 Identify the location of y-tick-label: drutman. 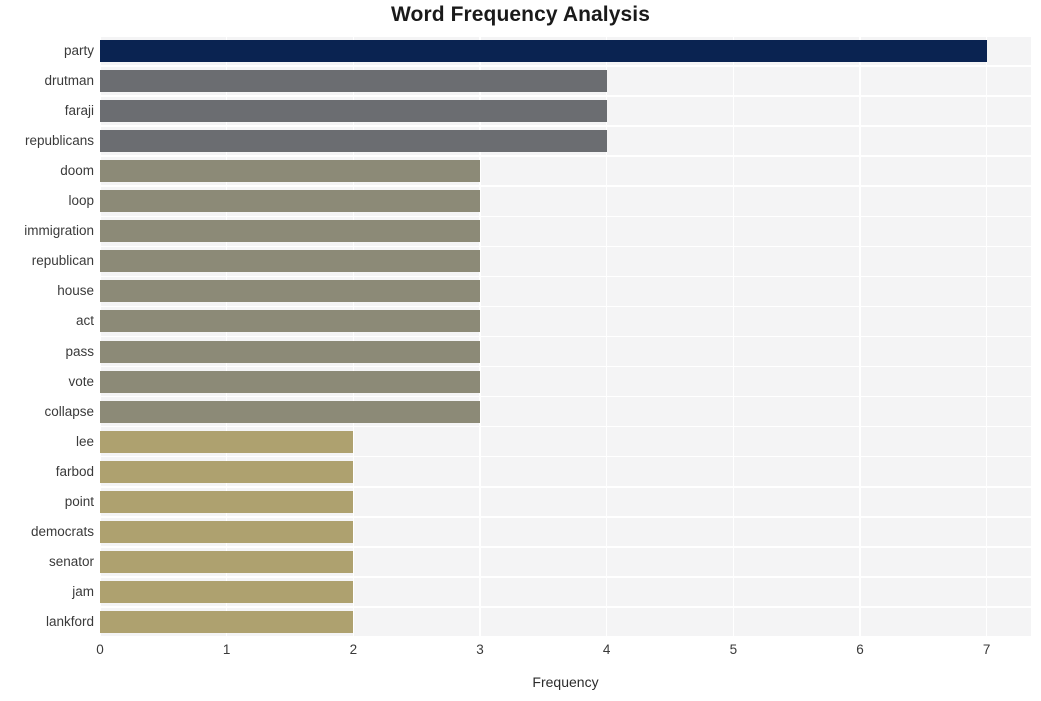
(69, 81).